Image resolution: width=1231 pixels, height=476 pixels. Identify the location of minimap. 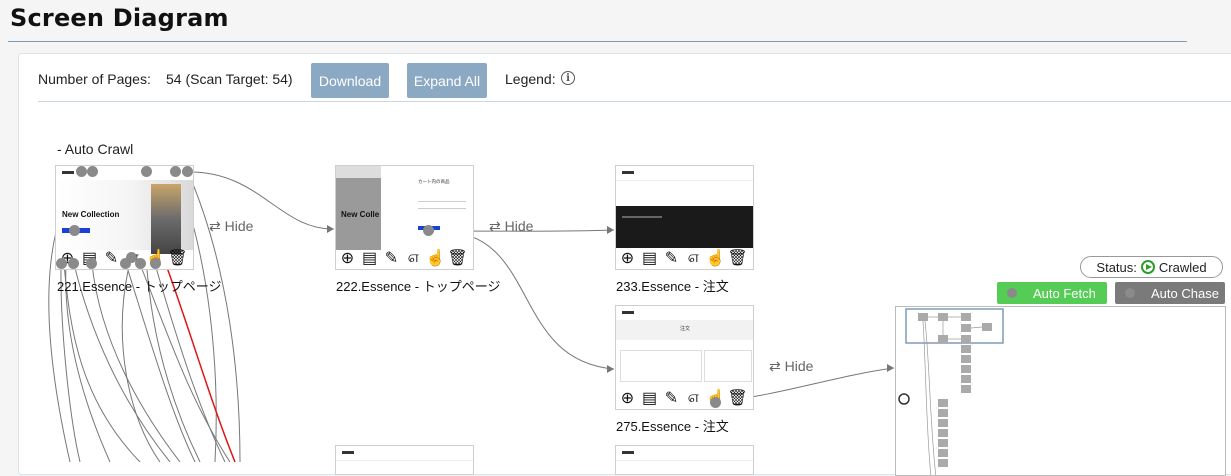
(1060, 391).